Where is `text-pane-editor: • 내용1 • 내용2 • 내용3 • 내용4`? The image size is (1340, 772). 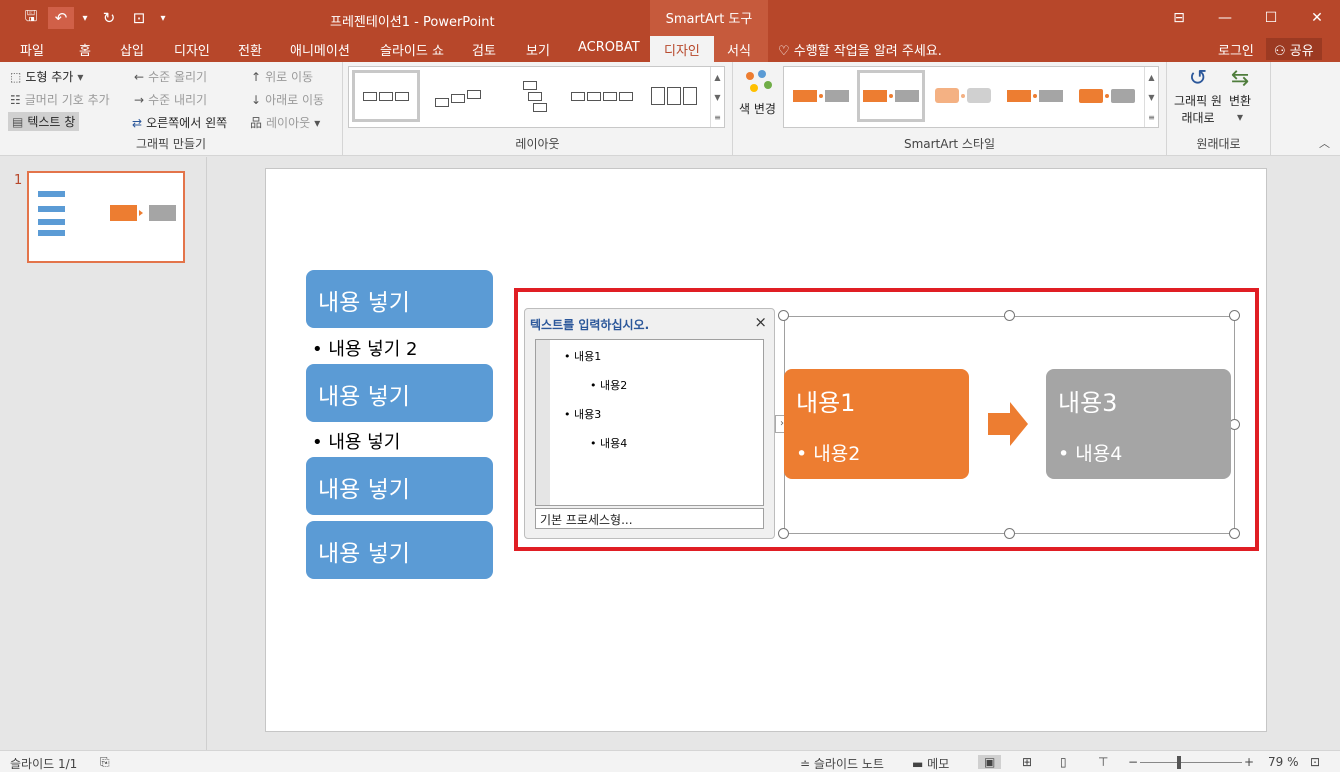
text-pane-editor: • 내용1 • 내용2 • 내용3 • 내용4 is located at coordinates (649, 422).